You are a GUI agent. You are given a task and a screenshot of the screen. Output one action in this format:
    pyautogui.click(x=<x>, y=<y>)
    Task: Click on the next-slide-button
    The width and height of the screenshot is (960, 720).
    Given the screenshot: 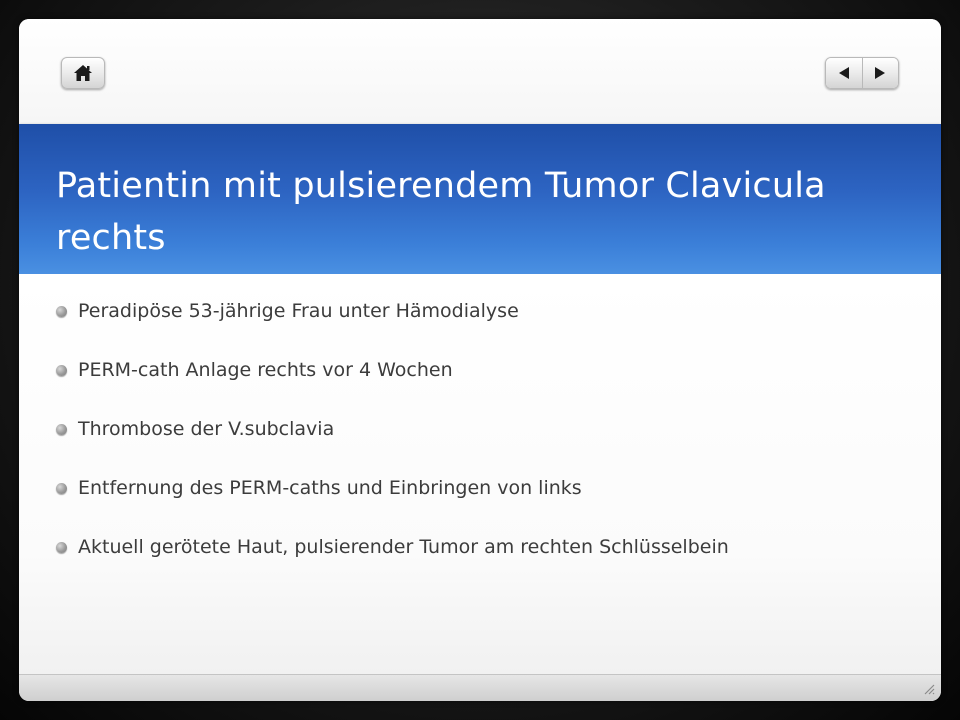 What is the action you would take?
    pyautogui.click(x=880, y=73)
    